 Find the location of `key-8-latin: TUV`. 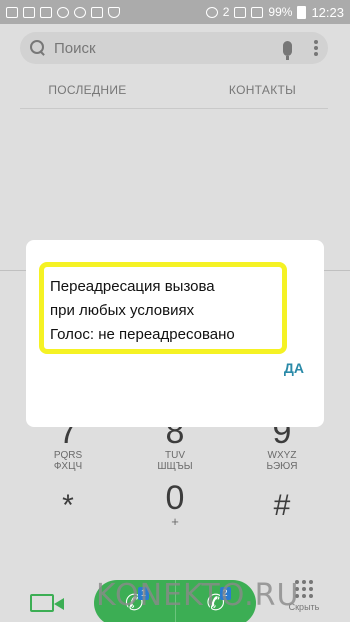

key-8-latin: TUV is located at coordinates (175, 455).